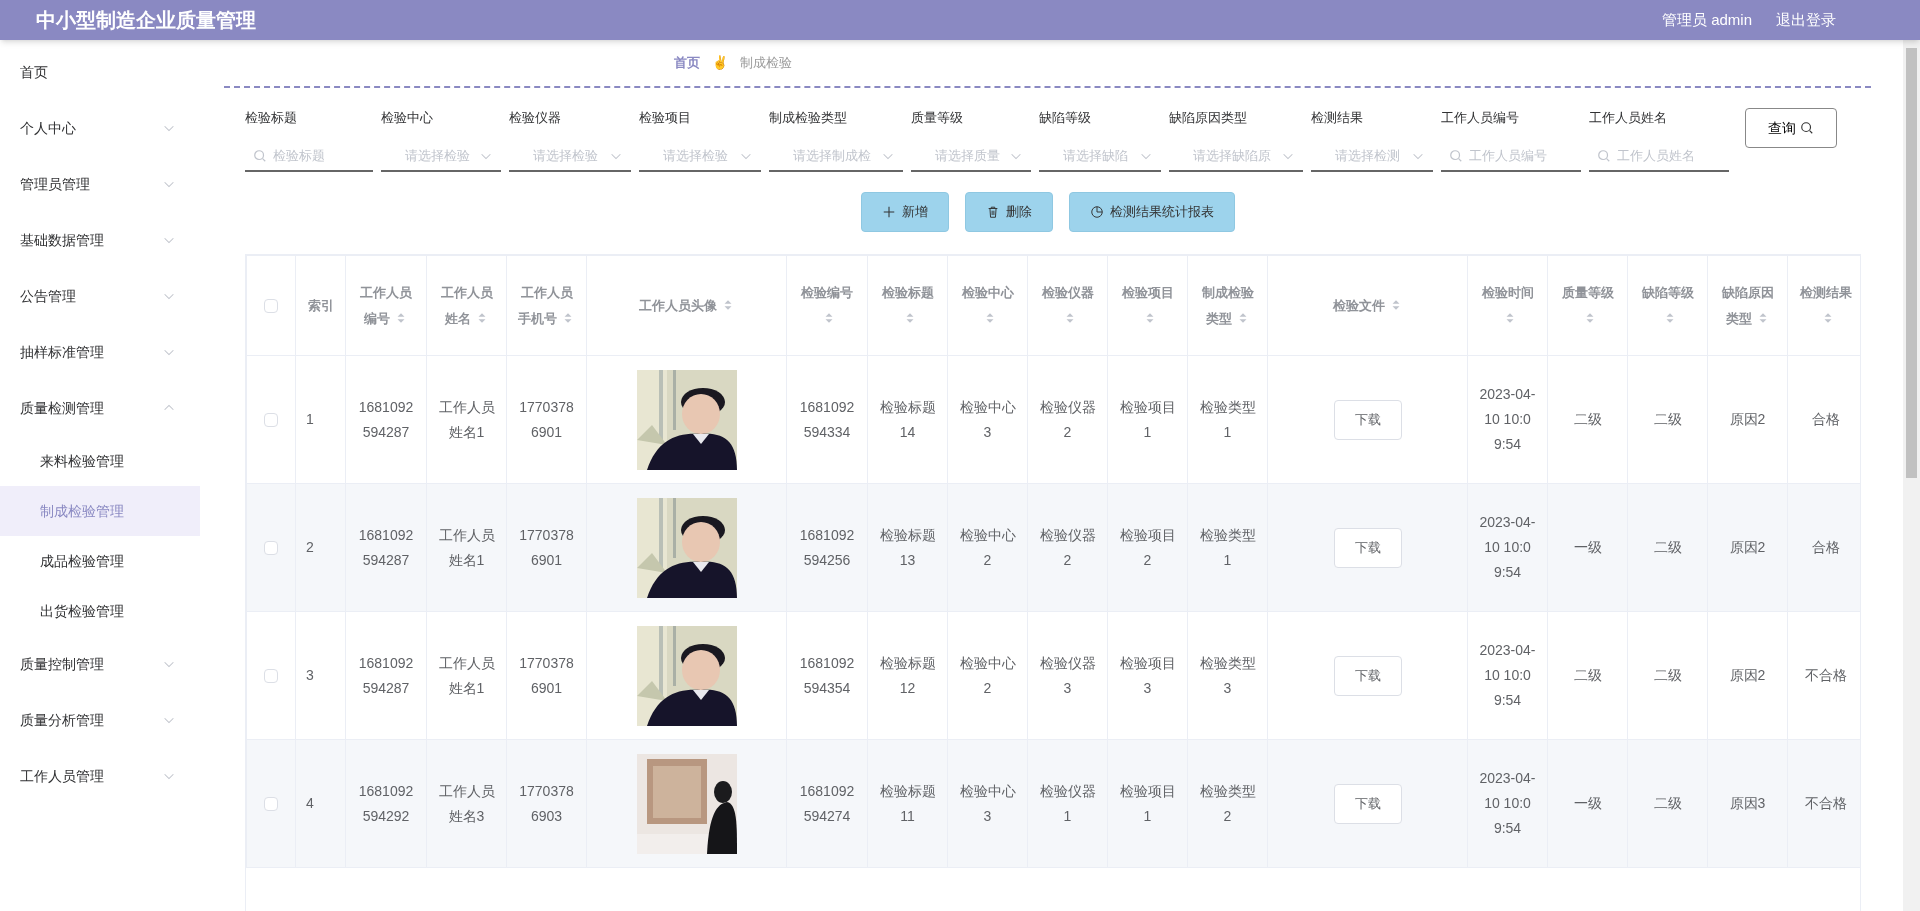 This screenshot has height=911, width=1920. What do you see at coordinates (1659, 156) in the screenshot?
I see `search-field: 工作人员姓名` at bounding box center [1659, 156].